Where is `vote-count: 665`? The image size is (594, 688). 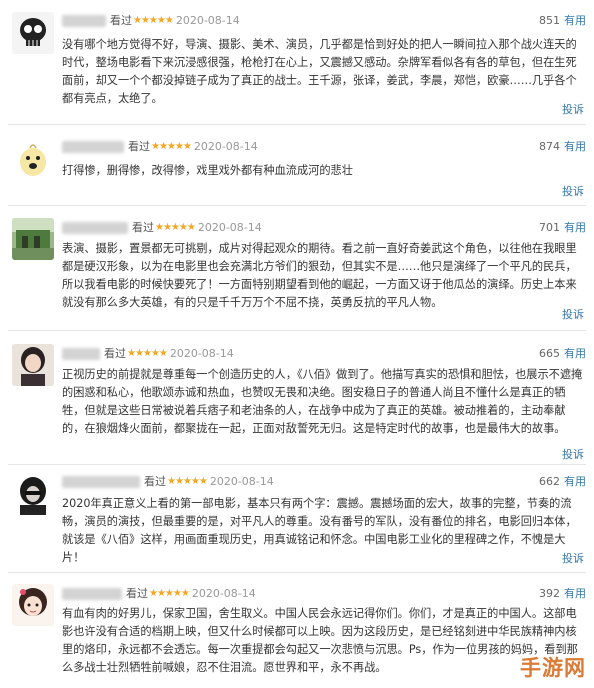 vote-count: 665 is located at coordinates (549, 353).